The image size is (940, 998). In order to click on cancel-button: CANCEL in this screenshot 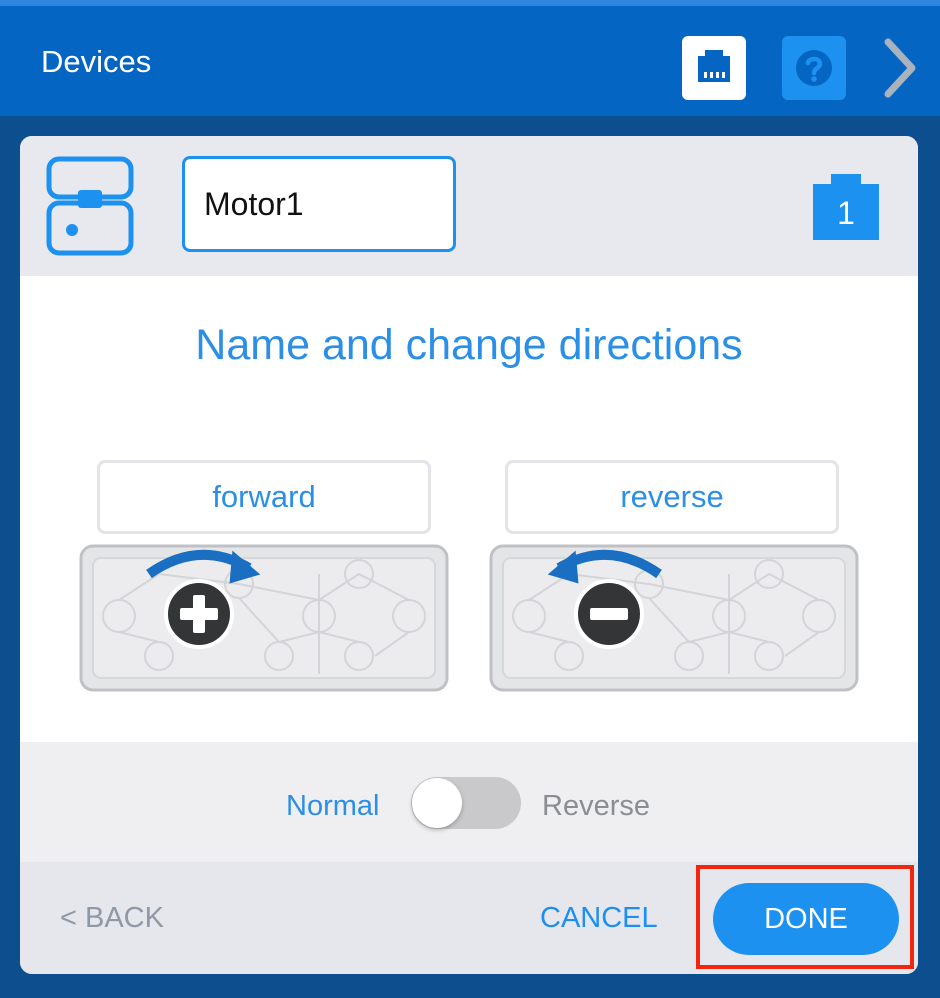, I will do `click(599, 918)`.